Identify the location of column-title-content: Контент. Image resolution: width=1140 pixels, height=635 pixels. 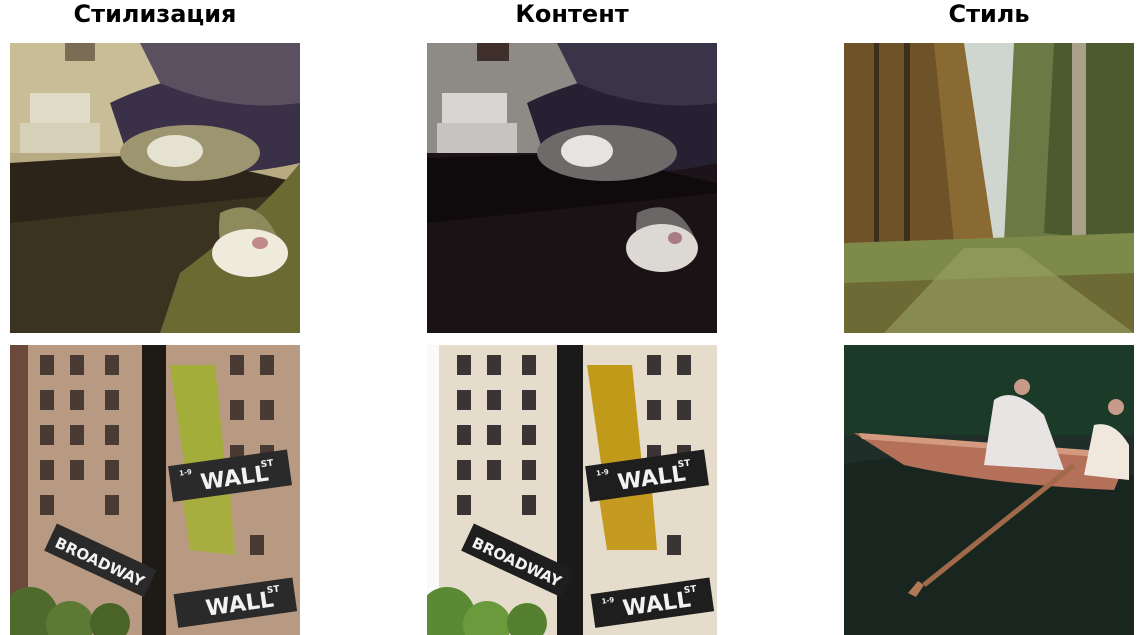
(572, 14).